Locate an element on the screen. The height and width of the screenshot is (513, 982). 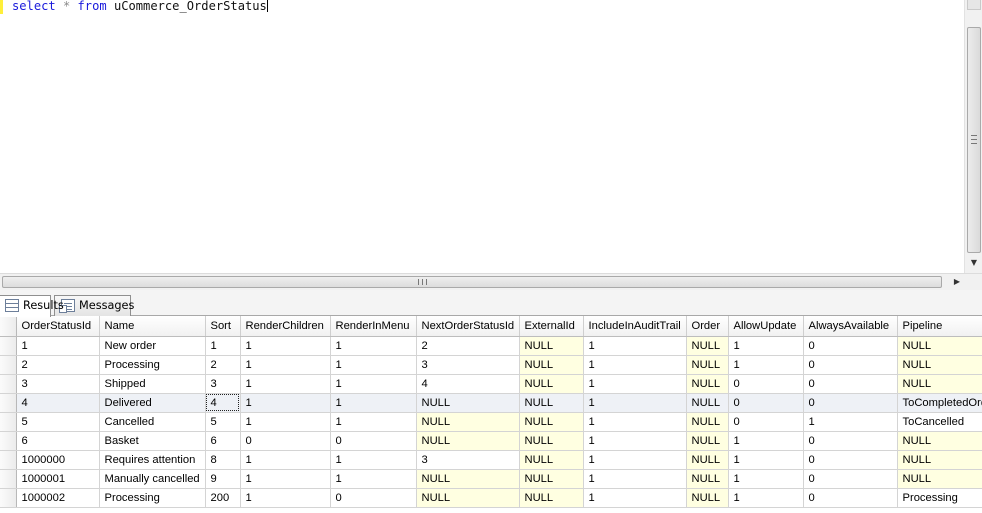
table-row: 2 Processing 2 1 1 3 NULL 1 NULL 1 0 NULL is located at coordinates (491, 365).